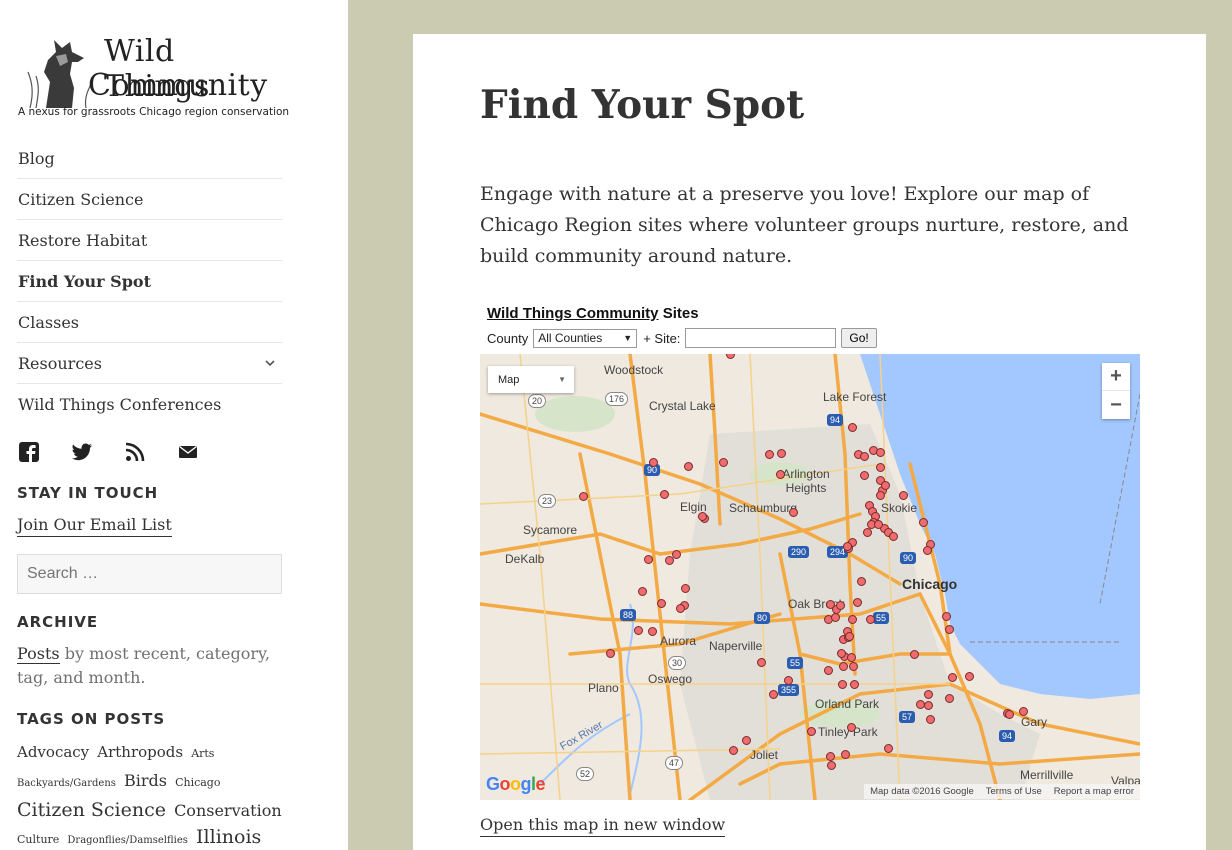 This screenshot has height=850, width=1232. What do you see at coordinates (145, 780) in the screenshot?
I see `tag-link: Birds` at bounding box center [145, 780].